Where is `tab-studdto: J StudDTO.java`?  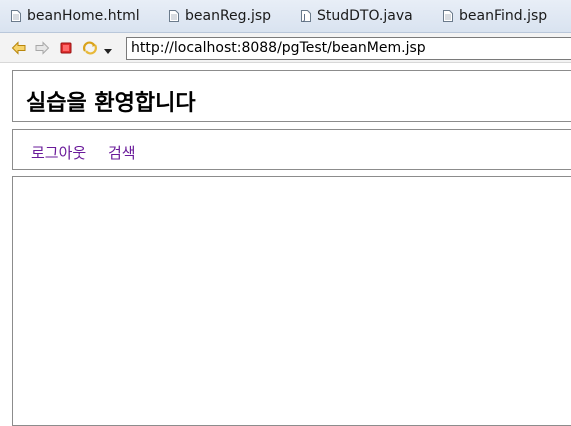 tab-studdto: J StudDTO.java is located at coordinates (357, 16).